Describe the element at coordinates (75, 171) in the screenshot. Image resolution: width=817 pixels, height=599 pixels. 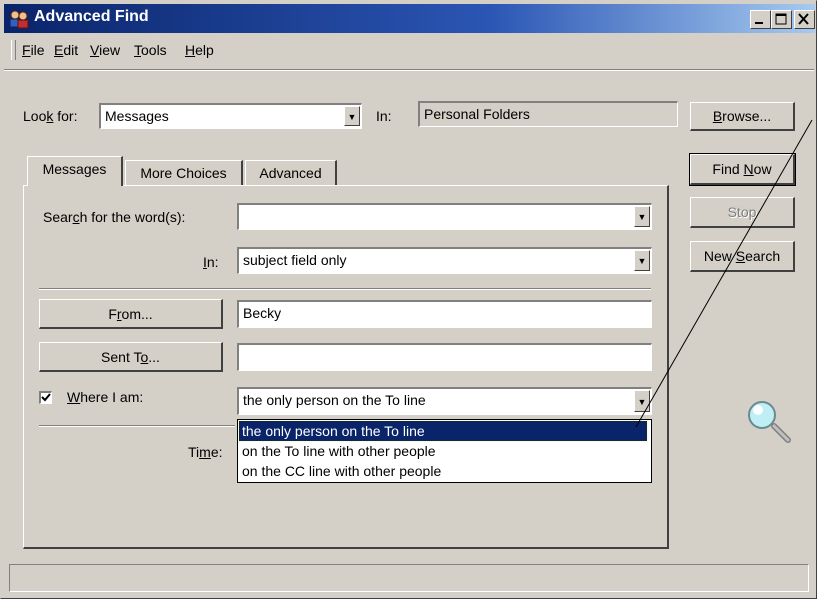
I see `tab-messages: Messages` at that location.